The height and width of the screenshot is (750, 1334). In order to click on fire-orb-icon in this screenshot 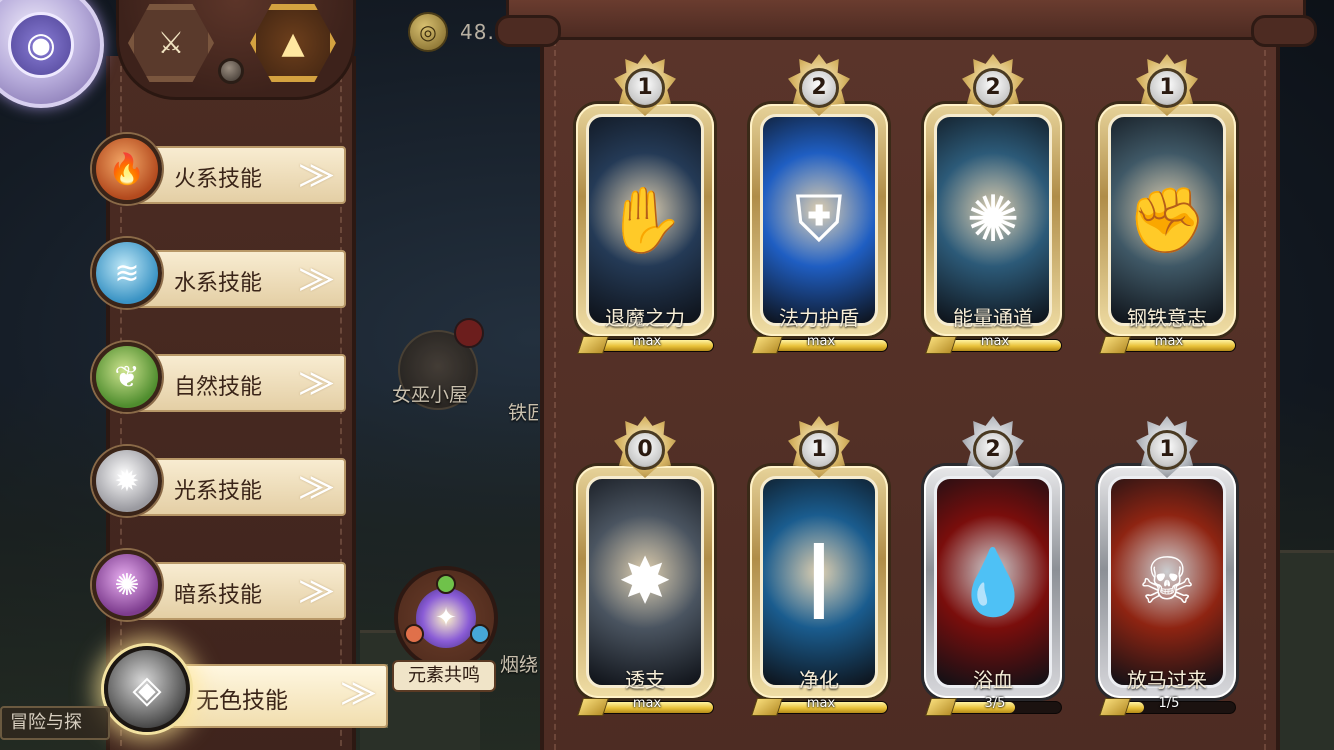, I will do `click(414, 634)`.